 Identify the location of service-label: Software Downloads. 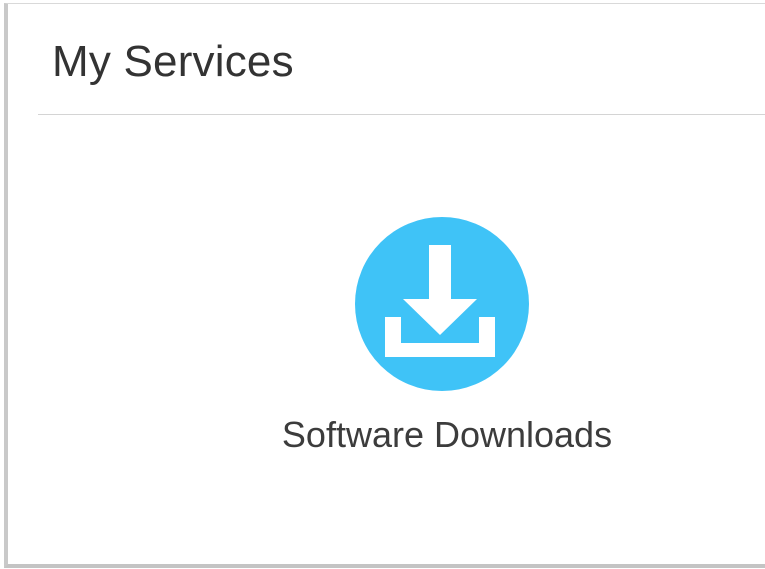
(447, 434).